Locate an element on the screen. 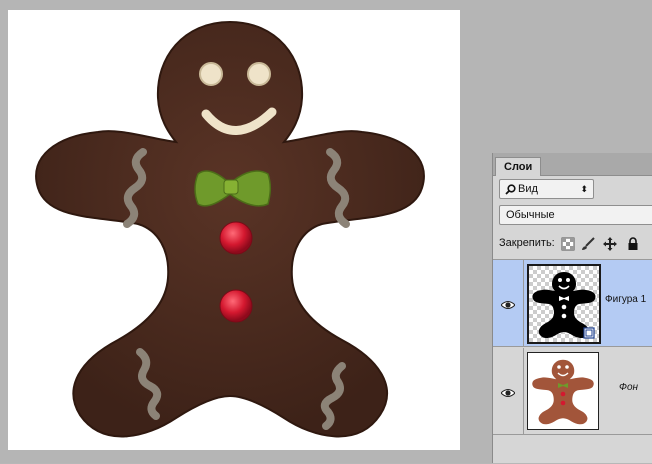  right-eye is located at coordinates (259, 74).